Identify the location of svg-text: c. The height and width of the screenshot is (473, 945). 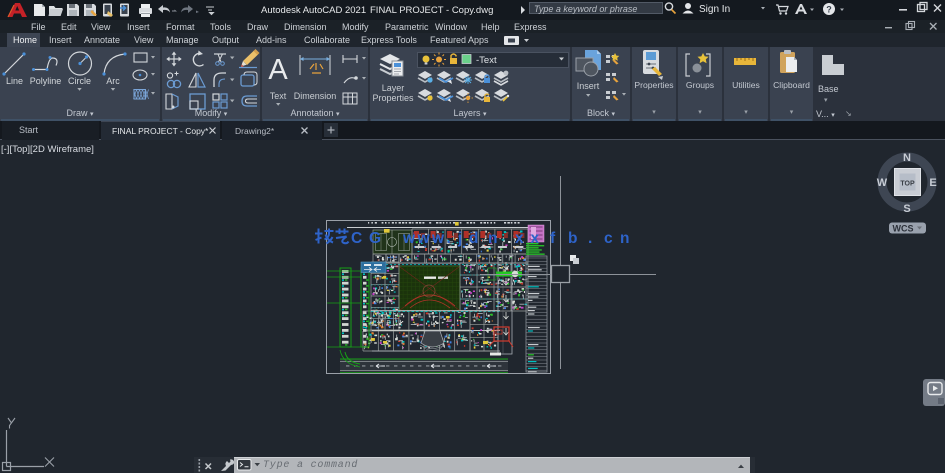
(608, 238).